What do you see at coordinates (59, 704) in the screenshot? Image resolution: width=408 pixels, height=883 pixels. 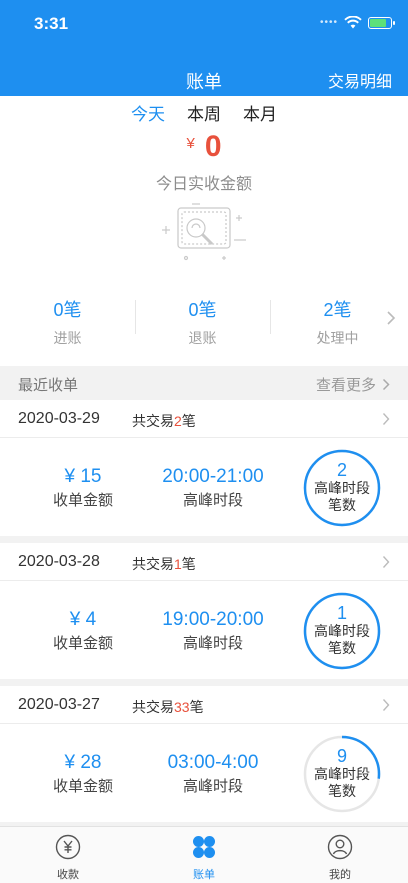 I see `card-date: 2020-03-27` at bounding box center [59, 704].